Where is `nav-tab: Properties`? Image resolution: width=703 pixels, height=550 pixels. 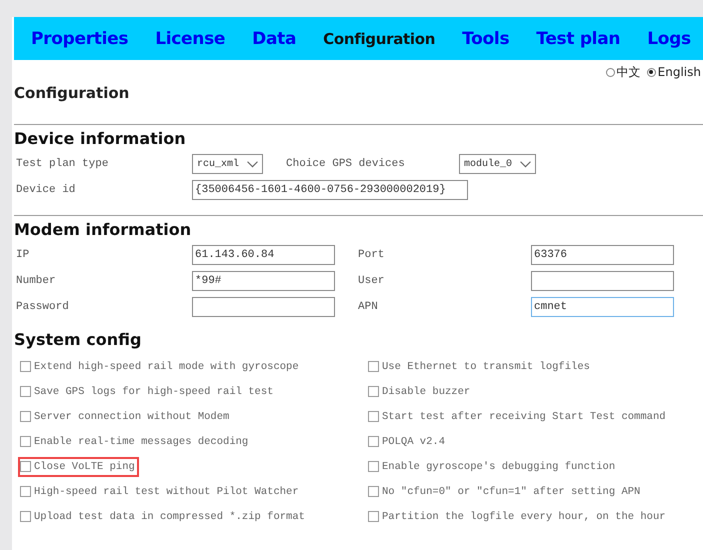 nav-tab: Properties is located at coordinates (79, 38).